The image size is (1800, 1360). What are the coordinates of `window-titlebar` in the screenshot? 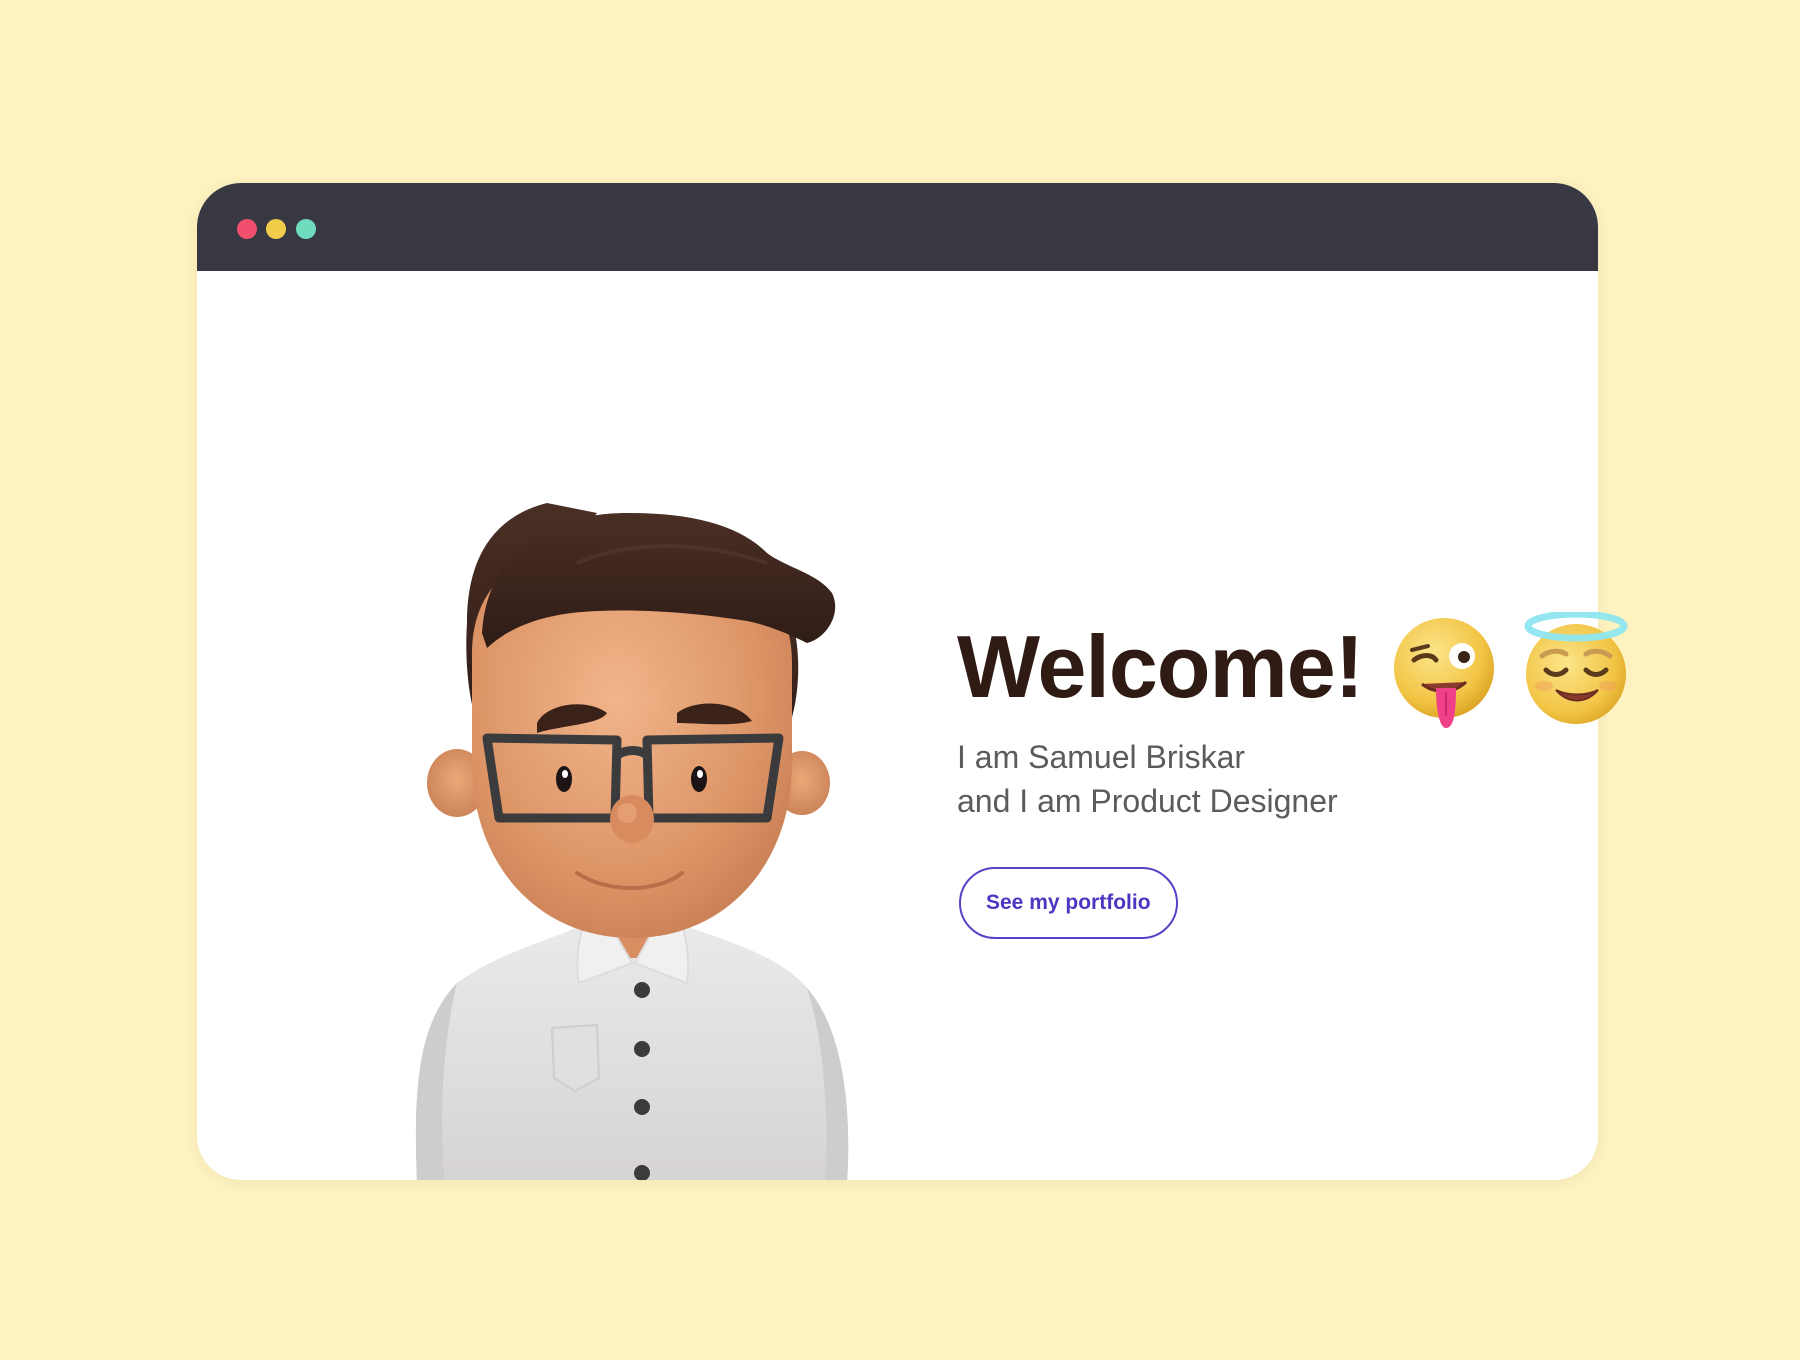 It's located at (897, 227).